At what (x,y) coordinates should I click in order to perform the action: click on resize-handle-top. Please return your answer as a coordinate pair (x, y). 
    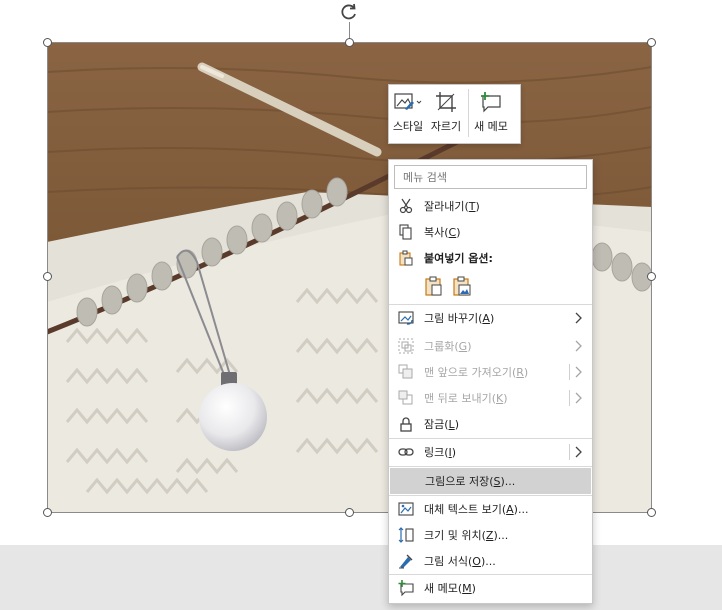
    Looking at the image, I should click on (349, 42).